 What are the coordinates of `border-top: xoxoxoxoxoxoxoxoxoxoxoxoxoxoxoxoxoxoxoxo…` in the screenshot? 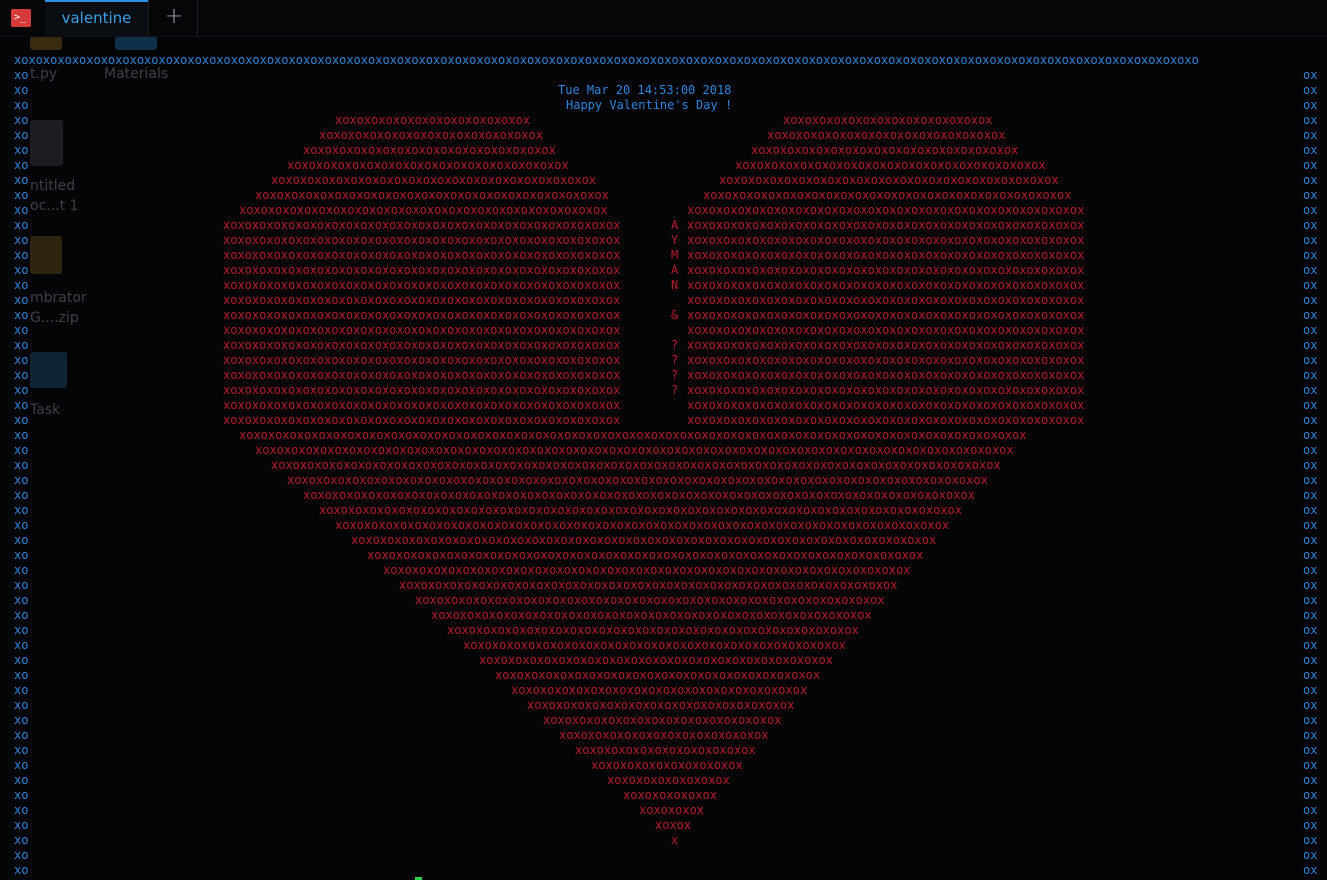 It's located at (606, 60).